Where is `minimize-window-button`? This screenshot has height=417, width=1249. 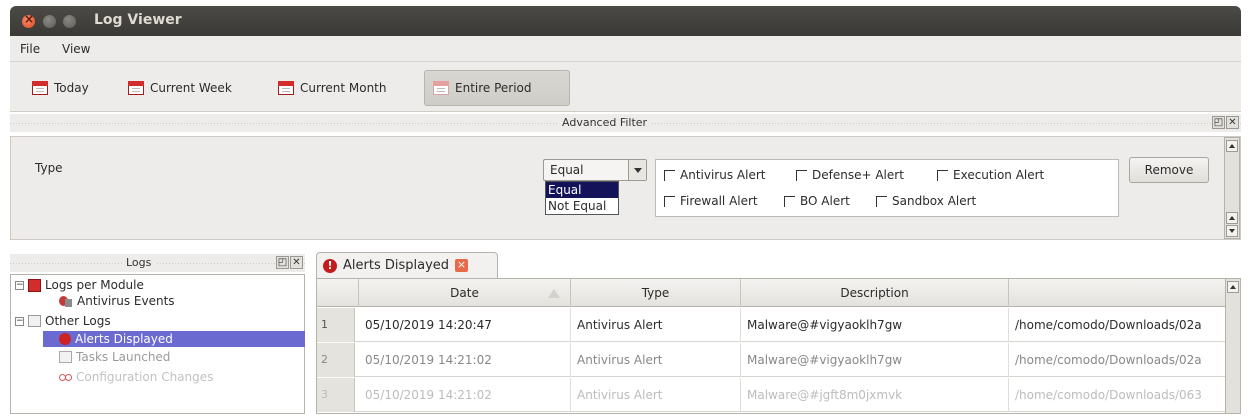 minimize-window-button is located at coordinates (49, 21).